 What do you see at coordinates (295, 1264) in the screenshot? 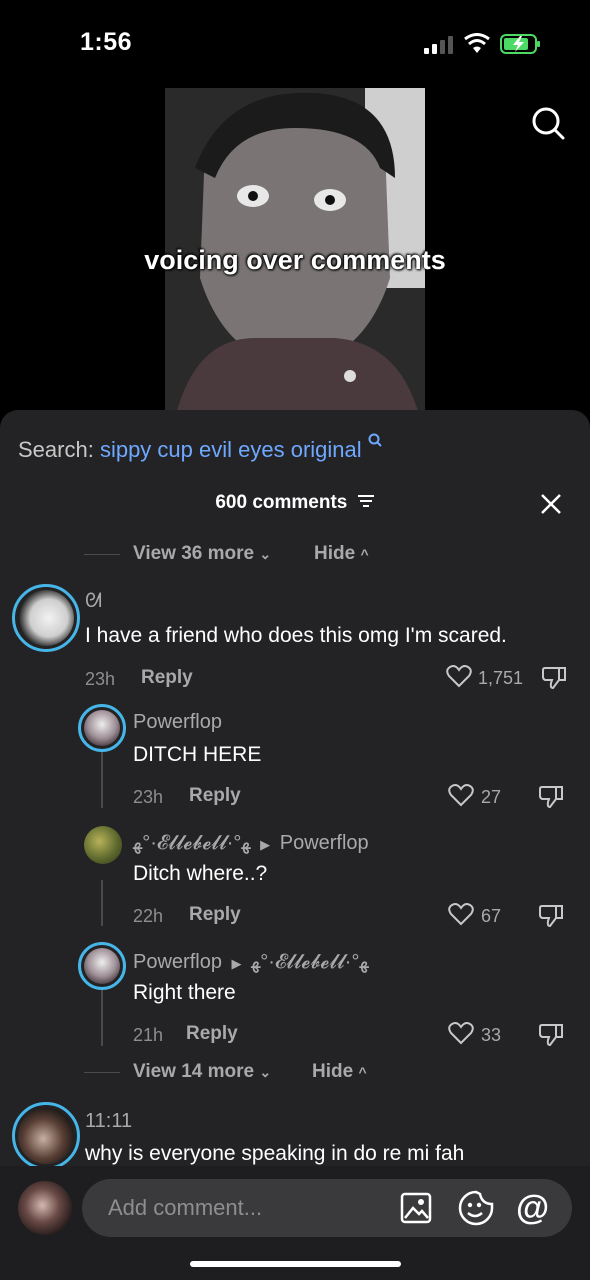
I see `home-indicator` at bounding box center [295, 1264].